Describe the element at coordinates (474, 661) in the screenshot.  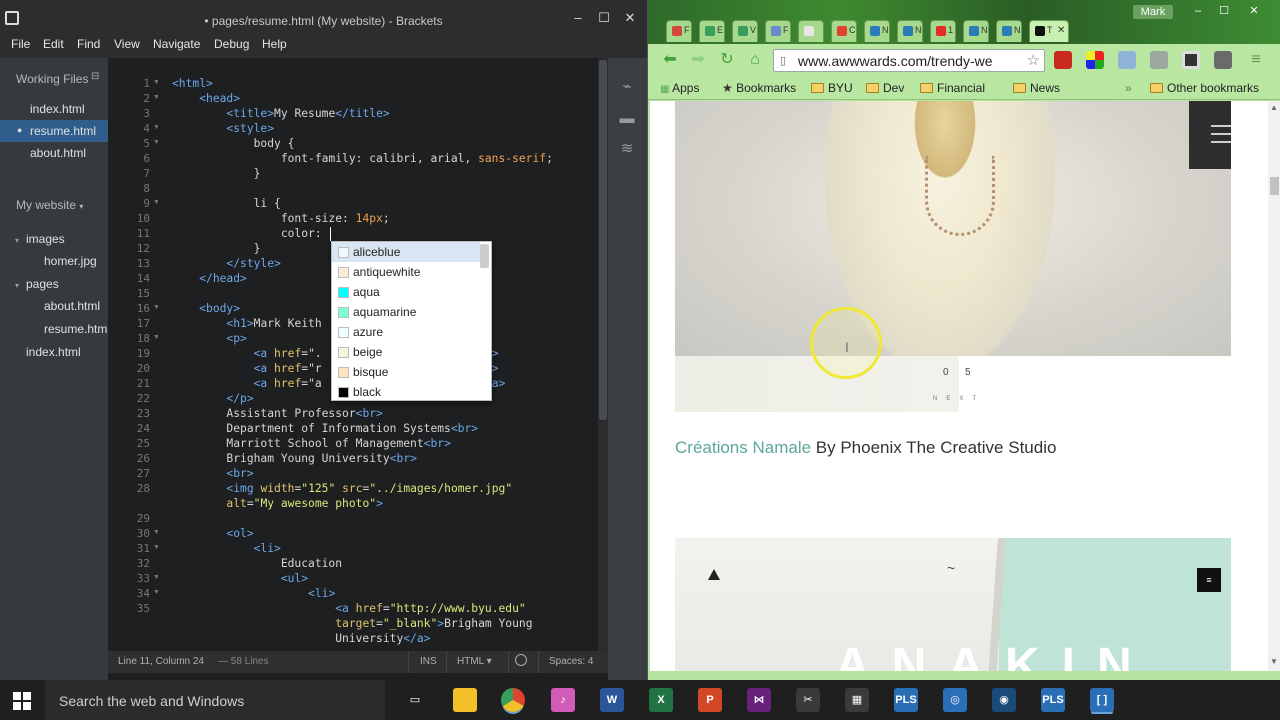
I see `language-selector: HTML ▾` at that location.